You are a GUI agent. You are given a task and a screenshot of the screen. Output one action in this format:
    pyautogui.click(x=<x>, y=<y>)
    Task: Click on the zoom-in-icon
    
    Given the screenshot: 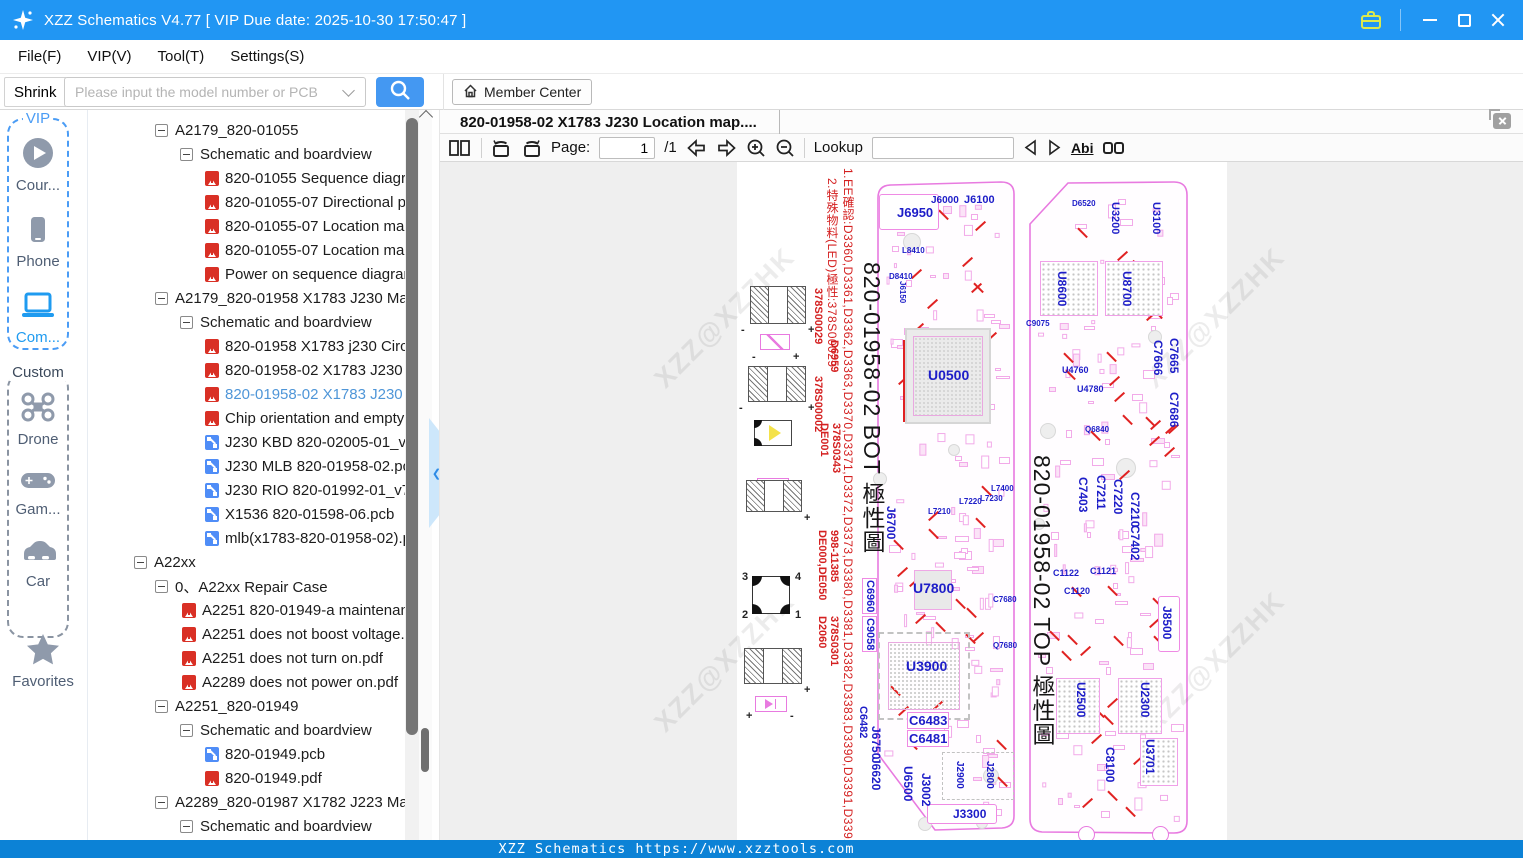 What is the action you would take?
    pyautogui.click(x=756, y=148)
    